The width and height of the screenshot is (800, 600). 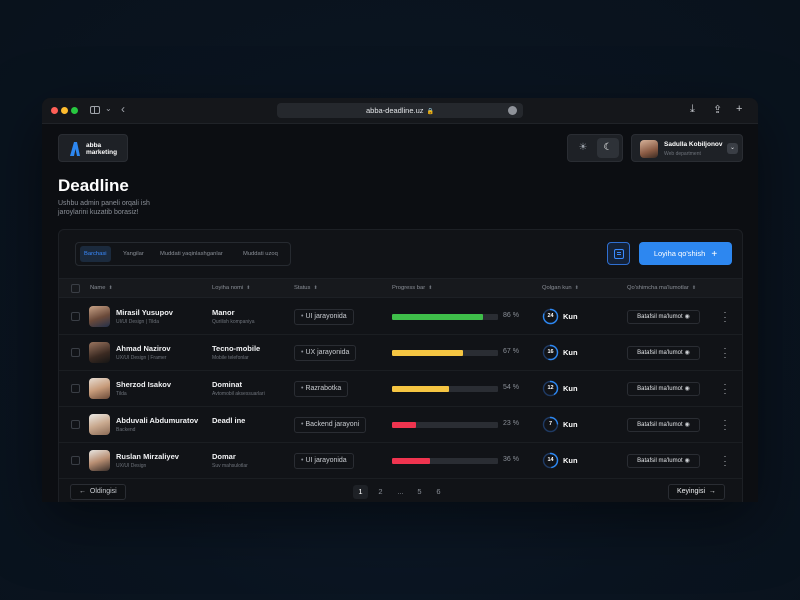 What do you see at coordinates (658, 288) in the screenshot?
I see `column-label: Qo'shimcha ma'lumotlar` at bounding box center [658, 288].